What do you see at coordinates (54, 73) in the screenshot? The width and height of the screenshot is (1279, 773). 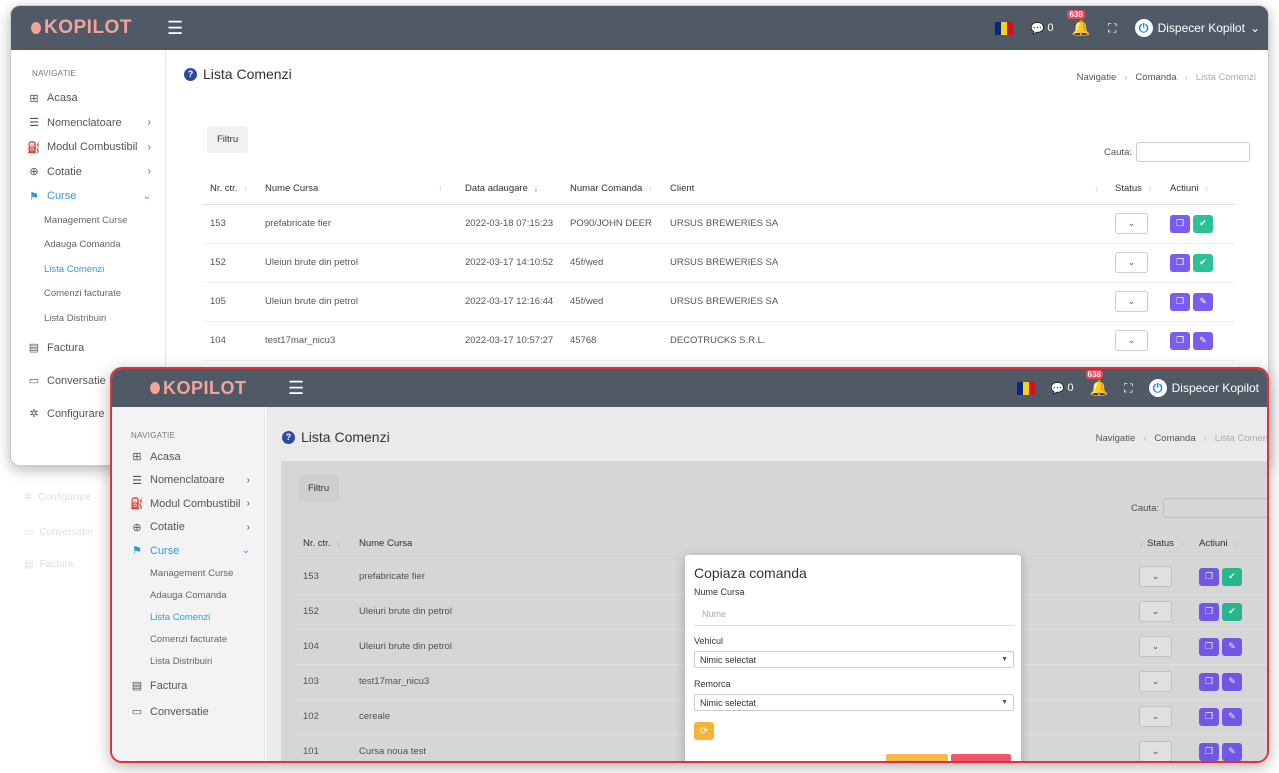 I see `sidebar-heading: NAVIGATIE` at bounding box center [54, 73].